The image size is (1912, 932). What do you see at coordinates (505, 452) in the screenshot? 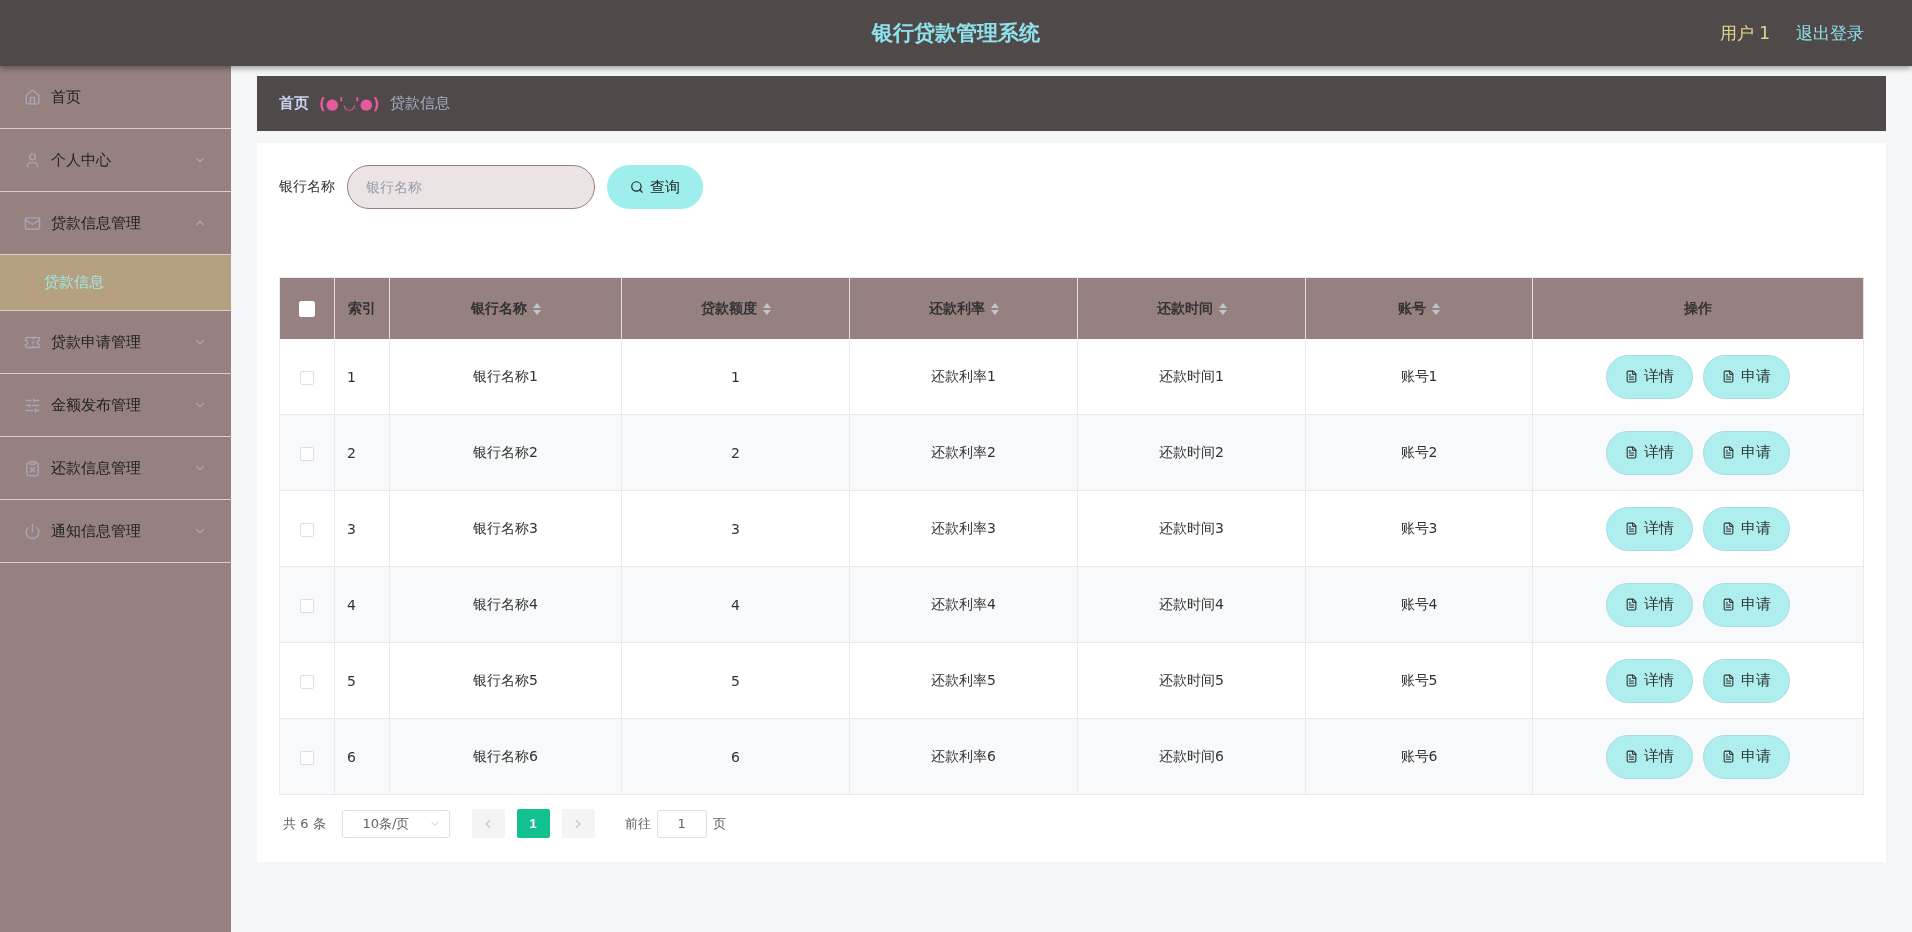
I see `table-cell: 银行名称2` at bounding box center [505, 452].